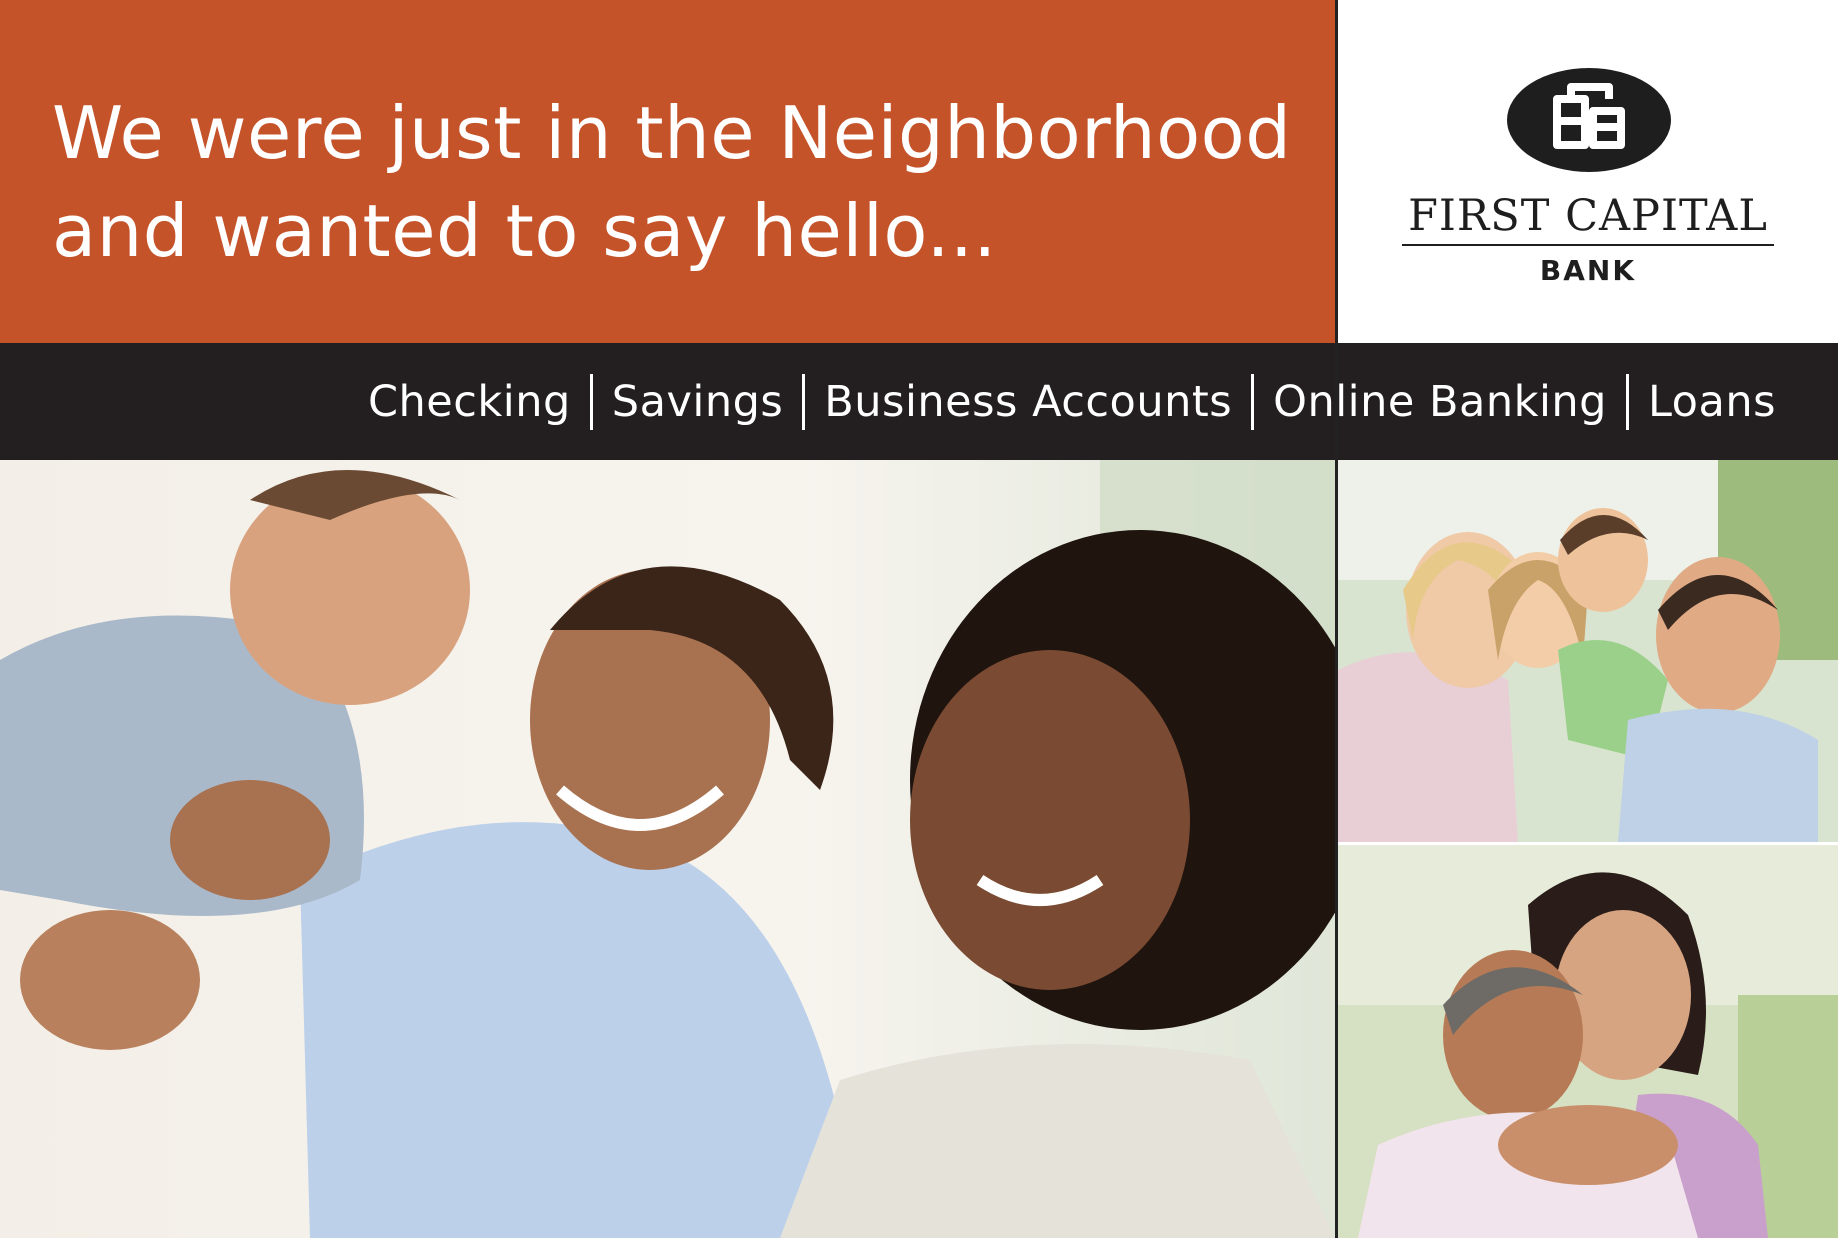 The width and height of the screenshot is (1838, 1238). I want to click on logo-panel: FIRST CAPITAL BANK, so click(1588, 171).